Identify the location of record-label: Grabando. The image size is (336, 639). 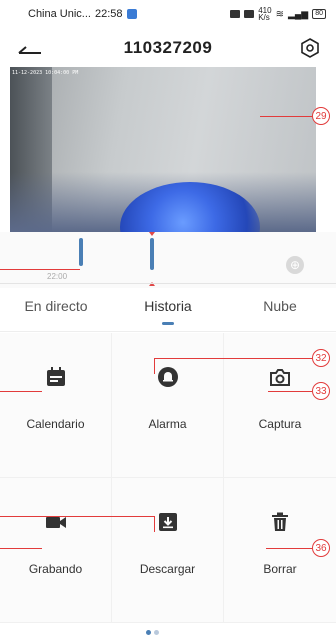
(55, 569).